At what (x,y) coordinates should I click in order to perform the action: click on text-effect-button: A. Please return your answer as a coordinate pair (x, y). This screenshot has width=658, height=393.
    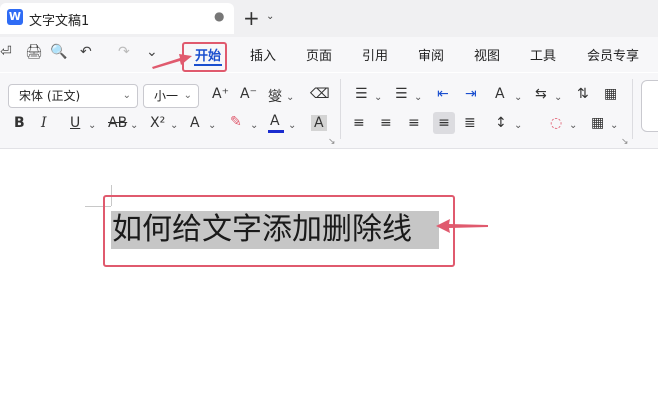
    Looking at the image, I should click on (195, 123).